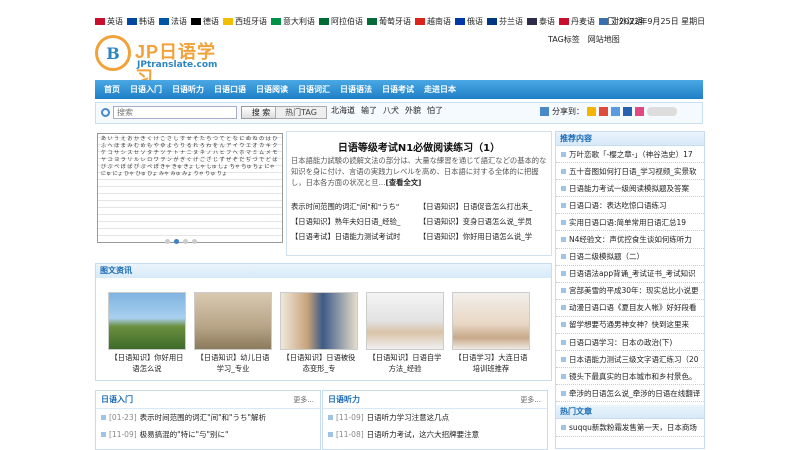  What do you see at coordinates (181, 241) in the screenshot?
I see `slider-dots` at bounding box center [181, 241].